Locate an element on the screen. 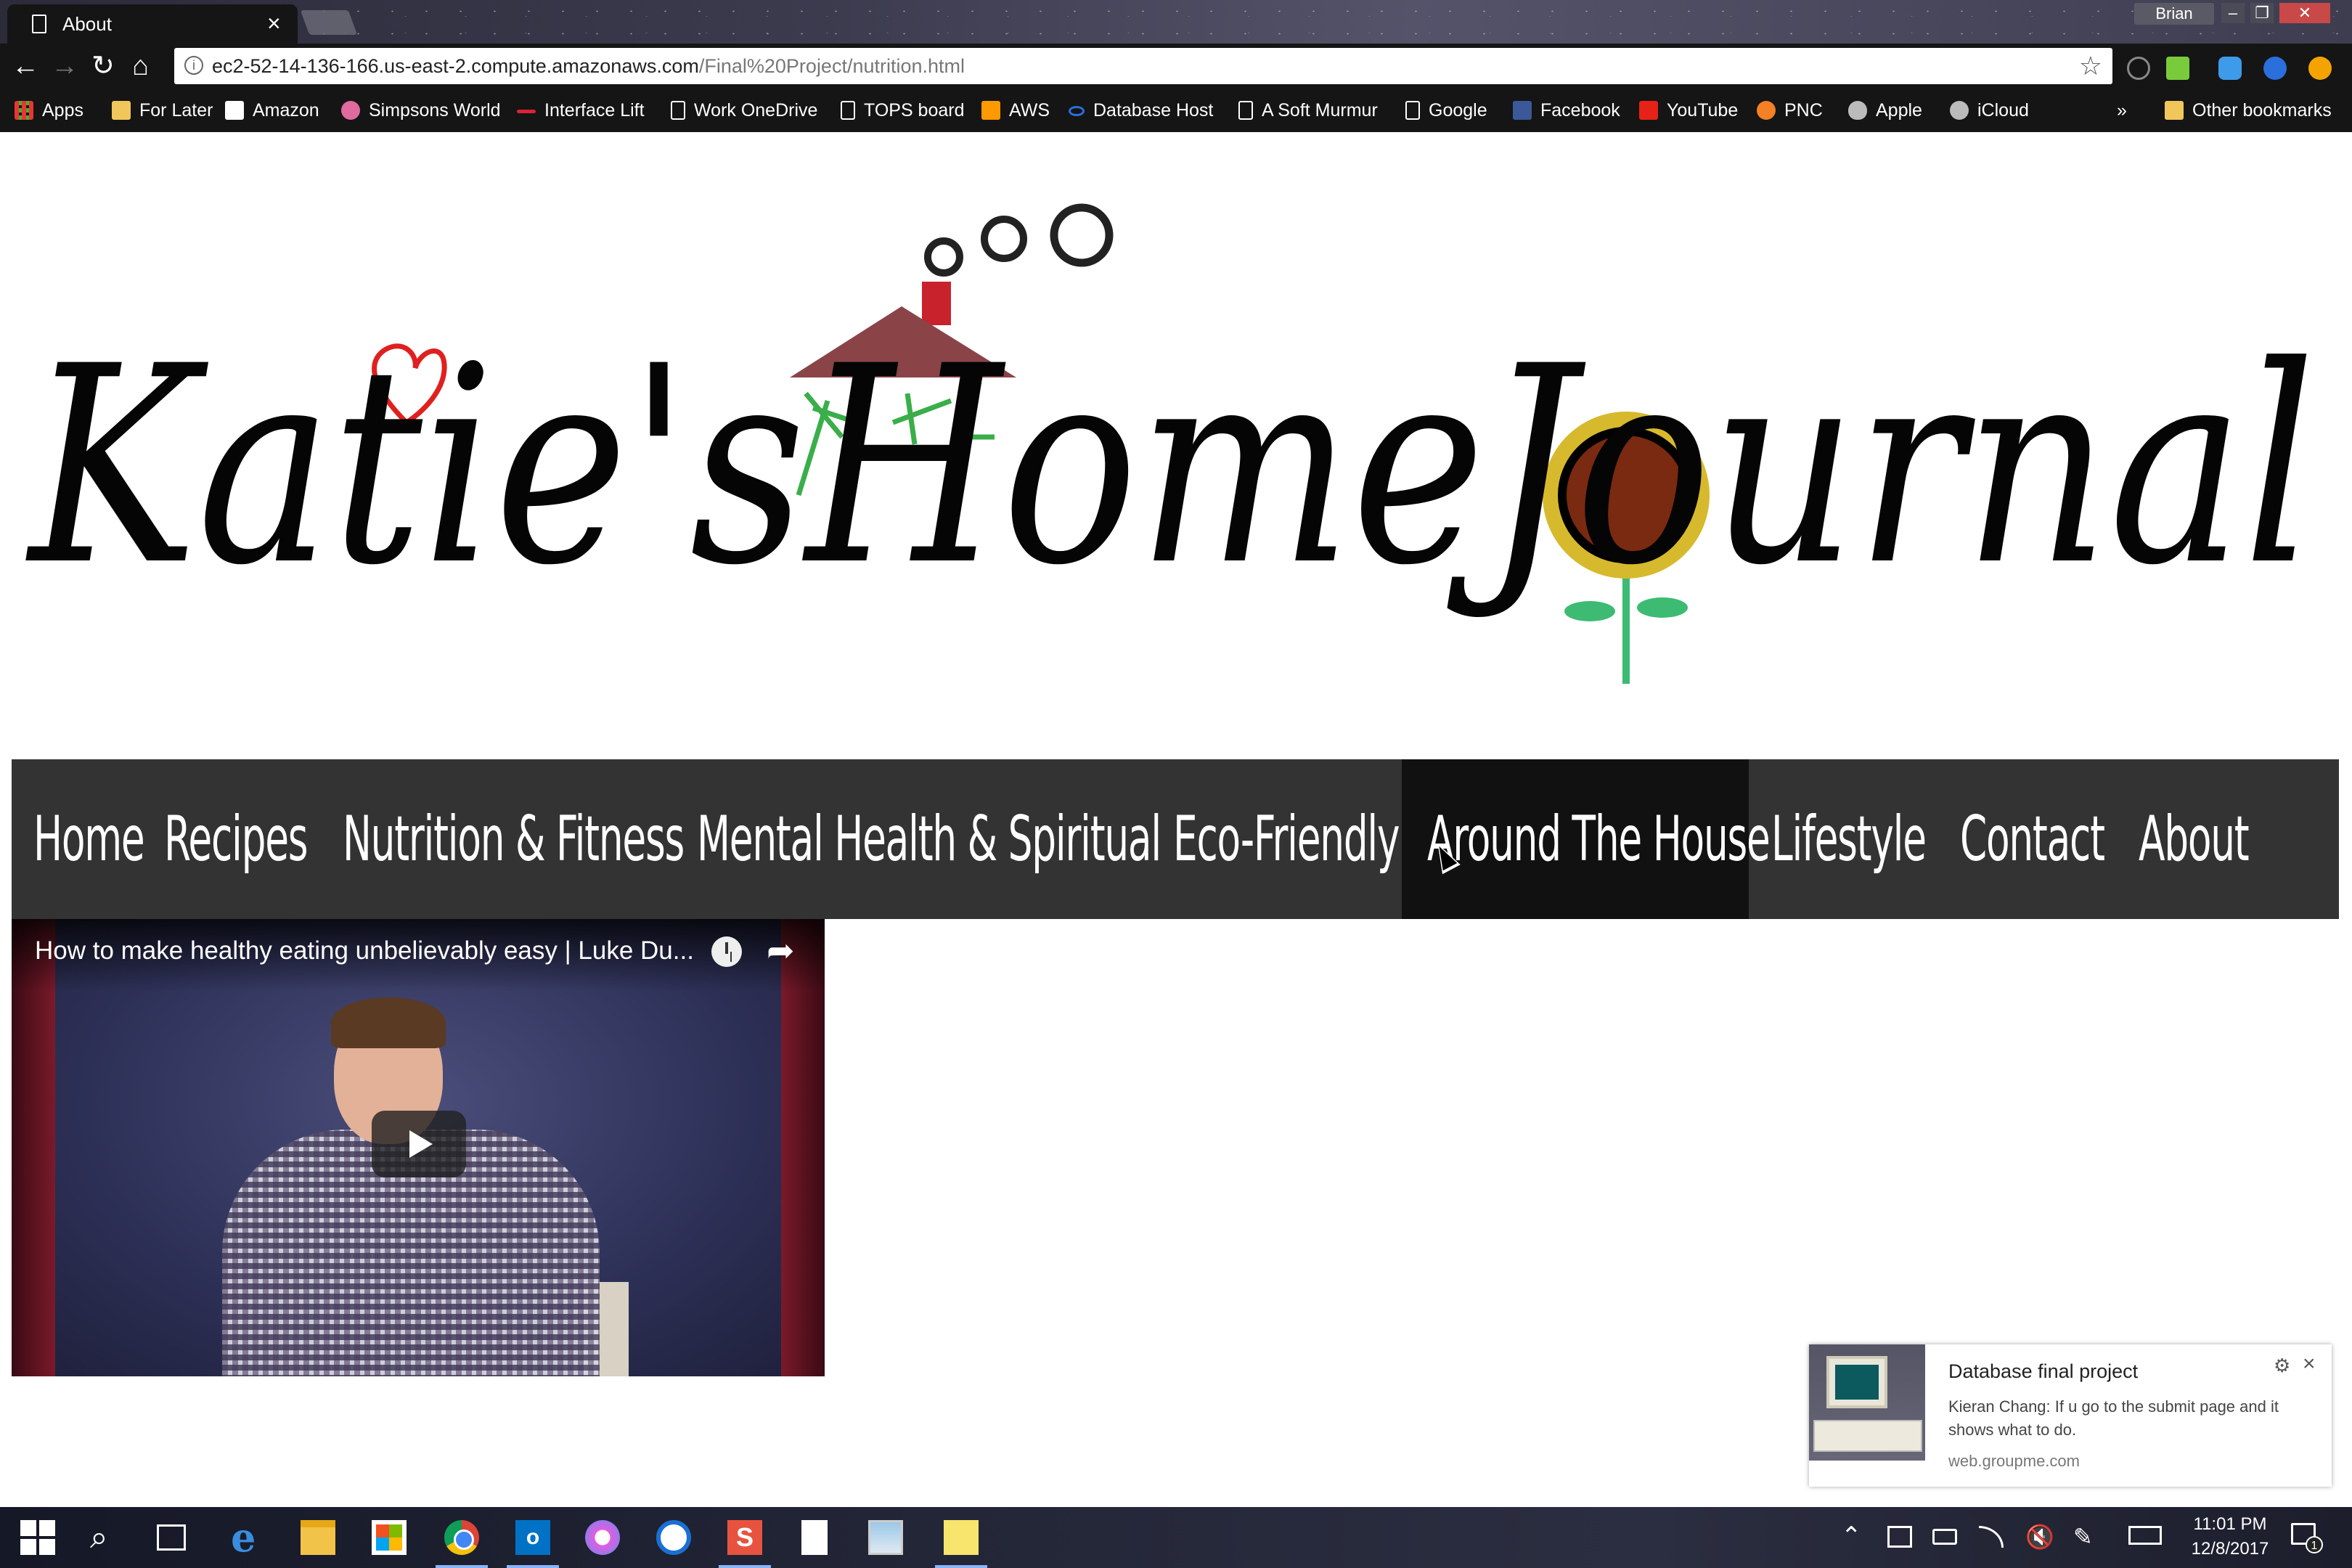 The width and height of the screenshot is (2352, 1568). bookmark-pnc: PNC is located at coordinates (1790, 110).